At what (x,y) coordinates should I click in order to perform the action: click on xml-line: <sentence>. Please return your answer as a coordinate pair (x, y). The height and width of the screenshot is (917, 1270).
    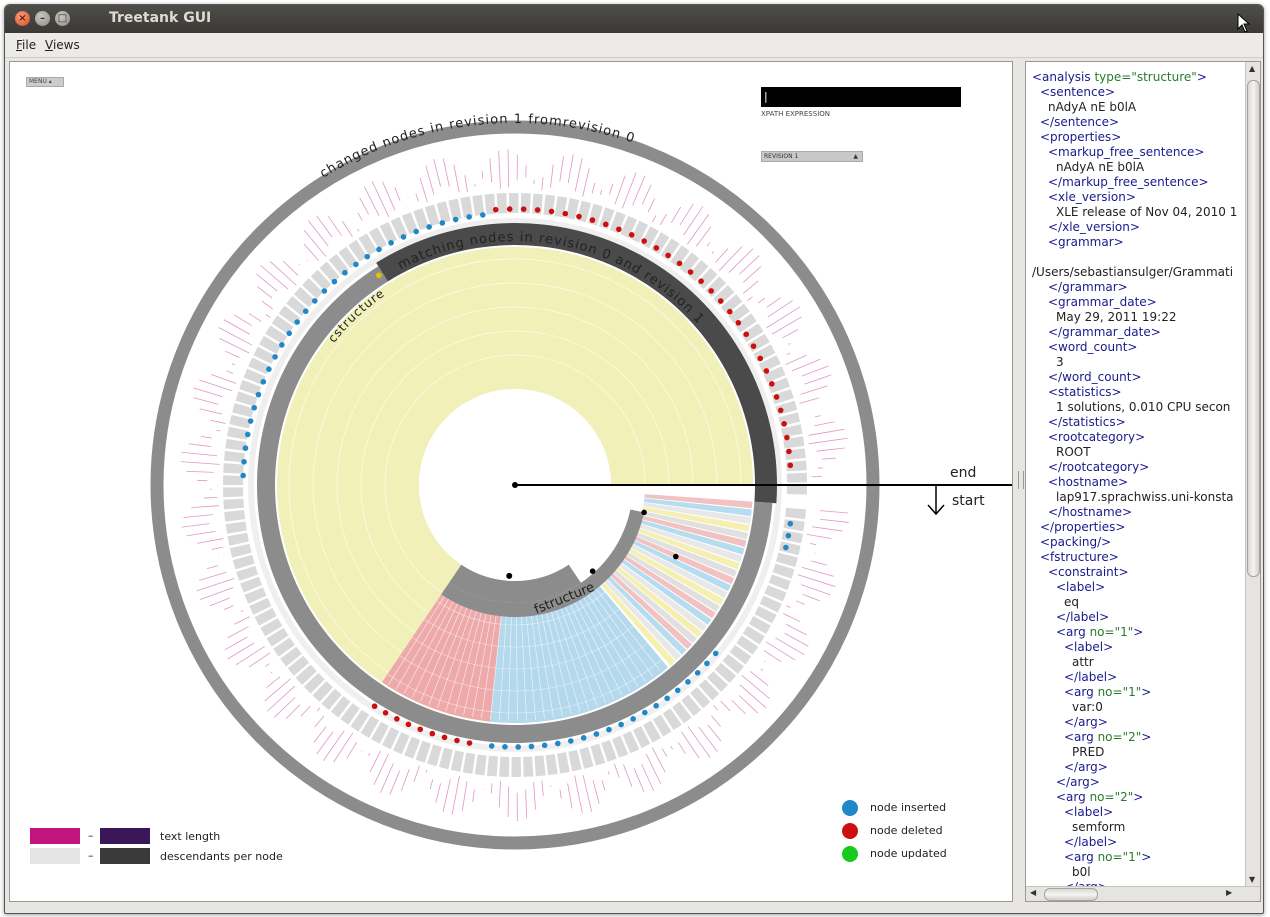
    Looking at the image, I should click on (1134, 92).